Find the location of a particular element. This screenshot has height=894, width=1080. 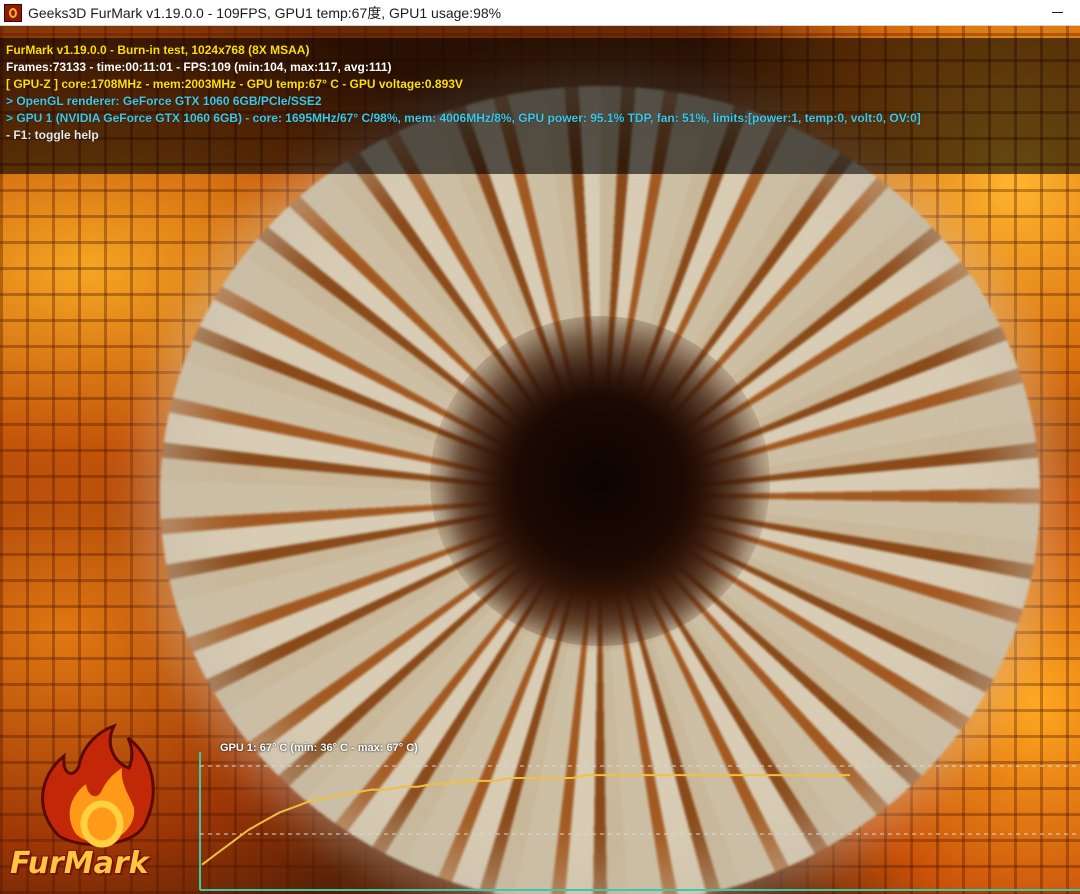

minimize-icon is located at coordinates (1057, 12).